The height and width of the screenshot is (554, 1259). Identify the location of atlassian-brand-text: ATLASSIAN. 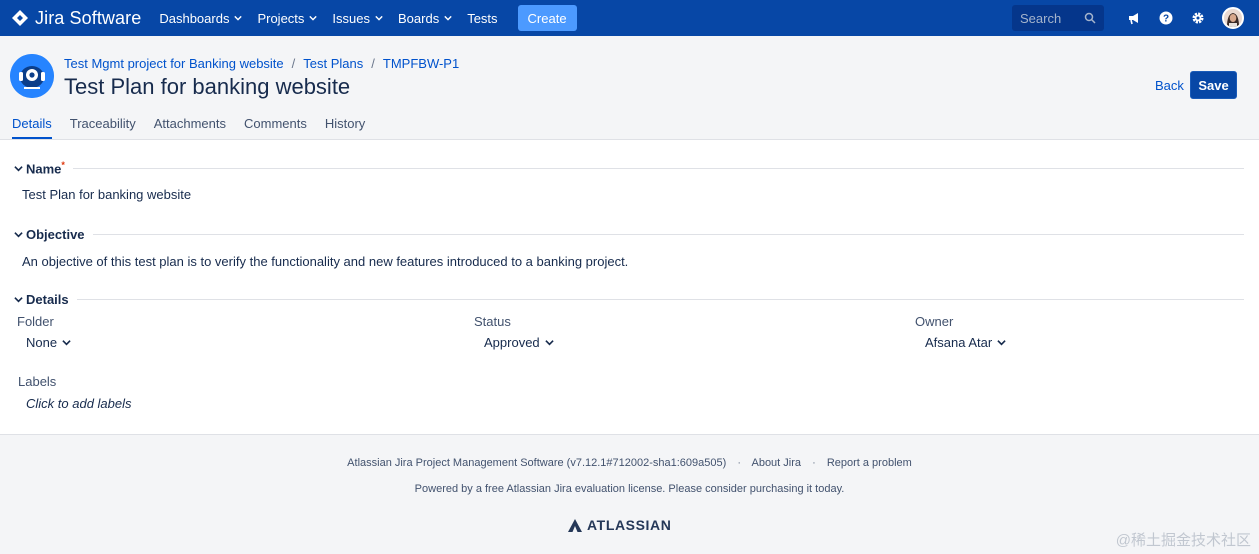
(629, 525).